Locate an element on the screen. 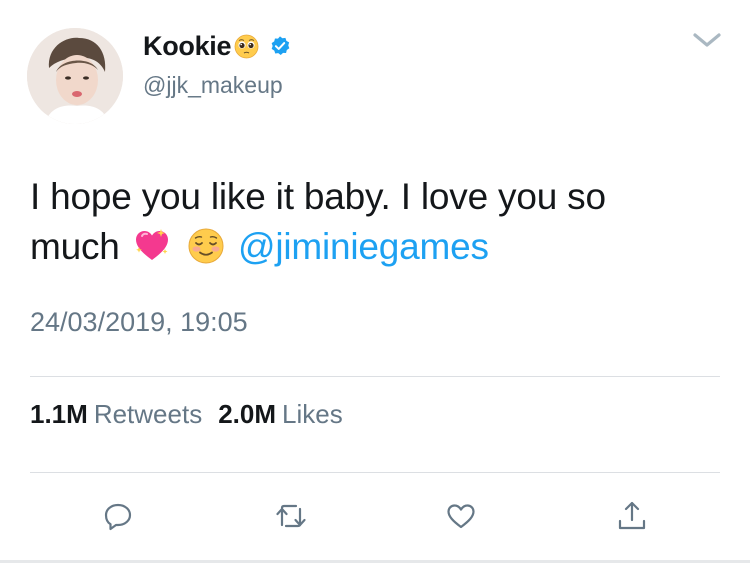 This screenshot has width=750, height=563. avatar-photo is located at coordinates (75, 76).